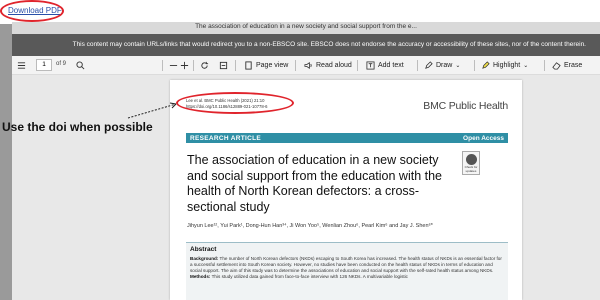 The height and width of the screenshot is (300, 600). I want to click on page-count: of 9, so click(61, 64).